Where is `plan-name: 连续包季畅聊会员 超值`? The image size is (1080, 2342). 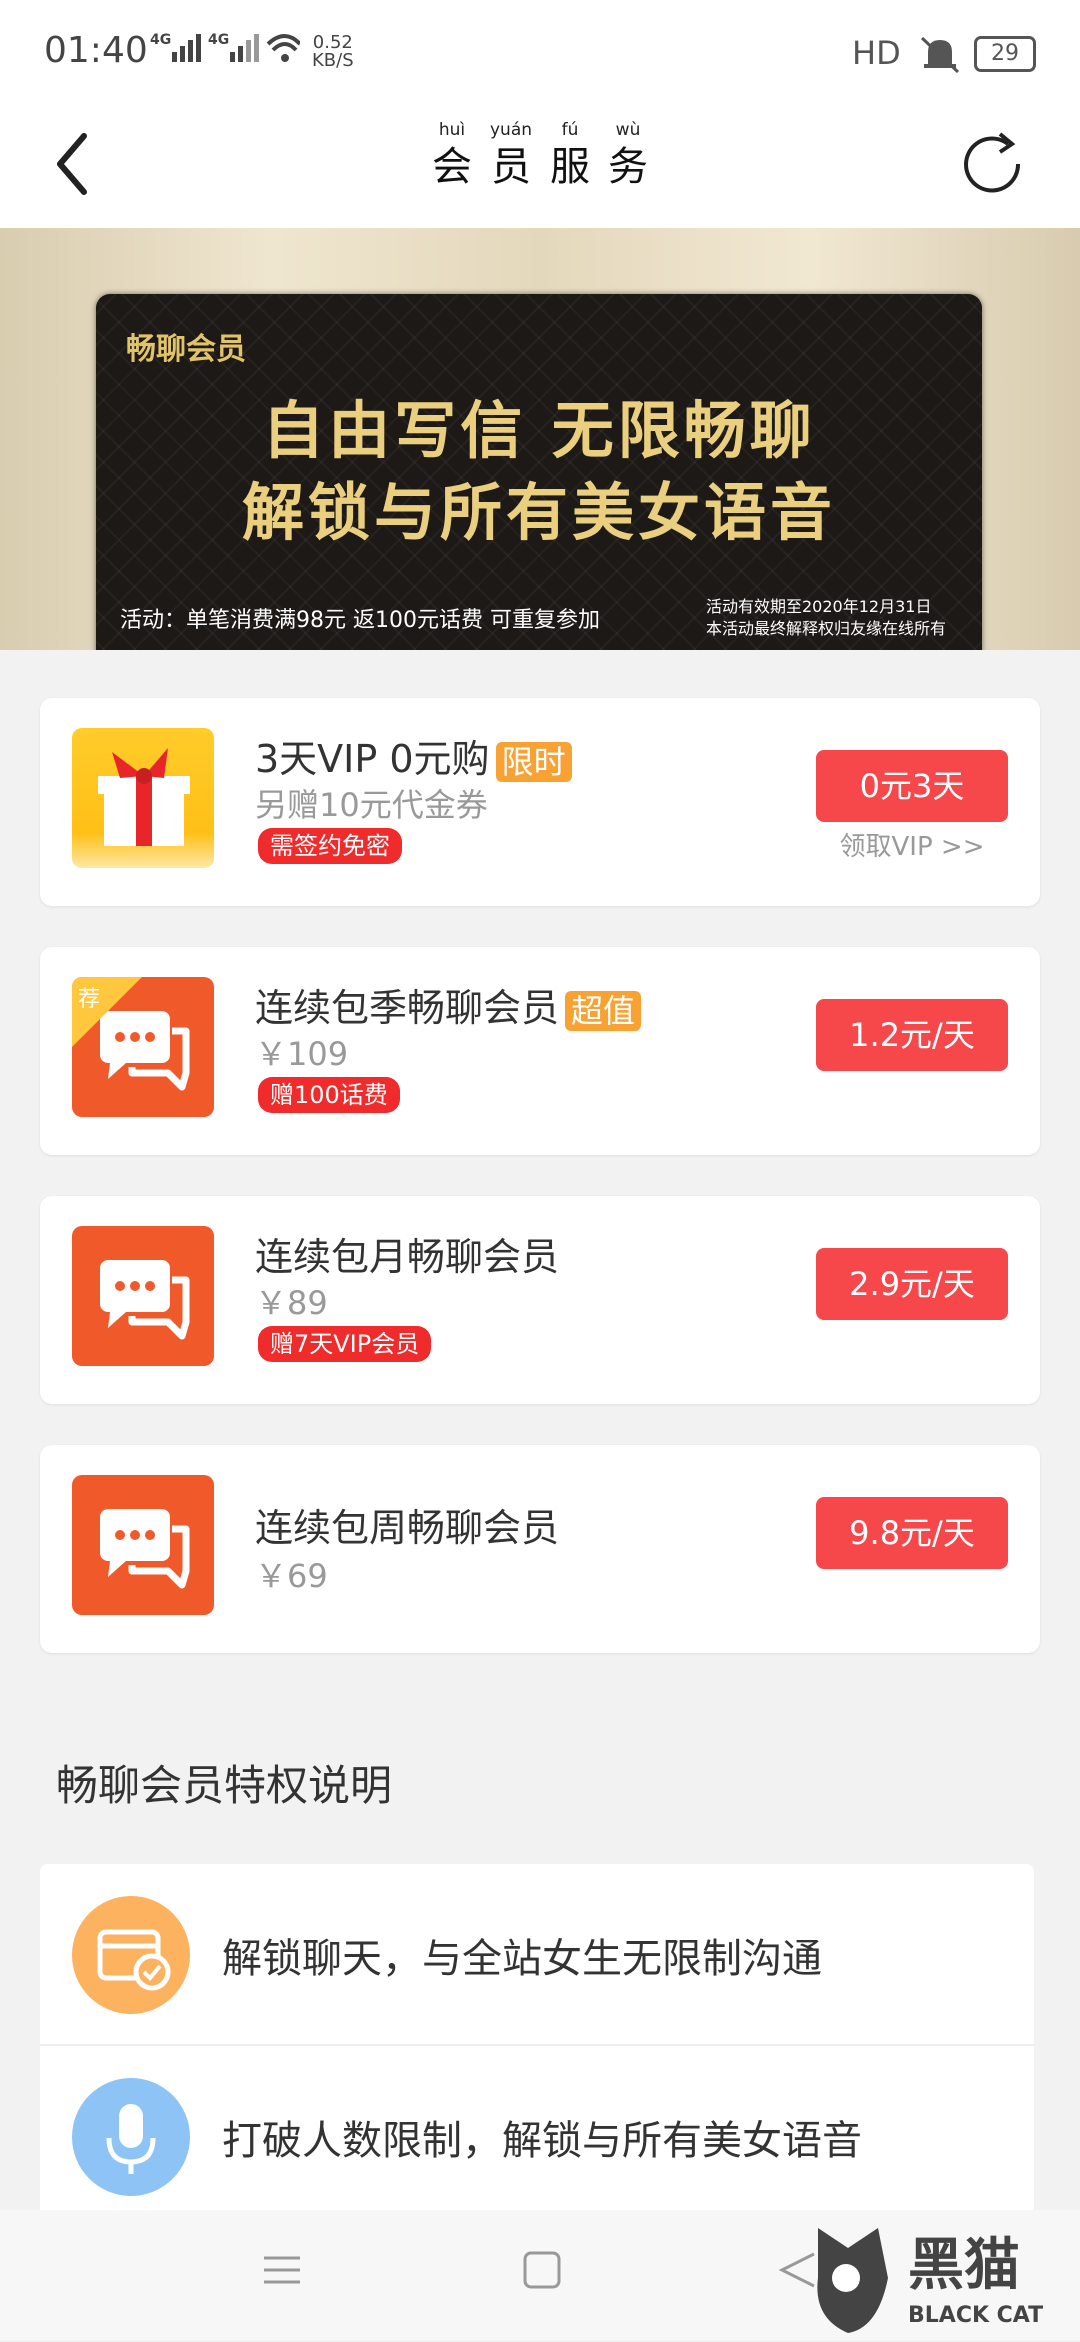
plan-name: 连续包季畅聊会员 超值 is located at coordinates (448, 1004).